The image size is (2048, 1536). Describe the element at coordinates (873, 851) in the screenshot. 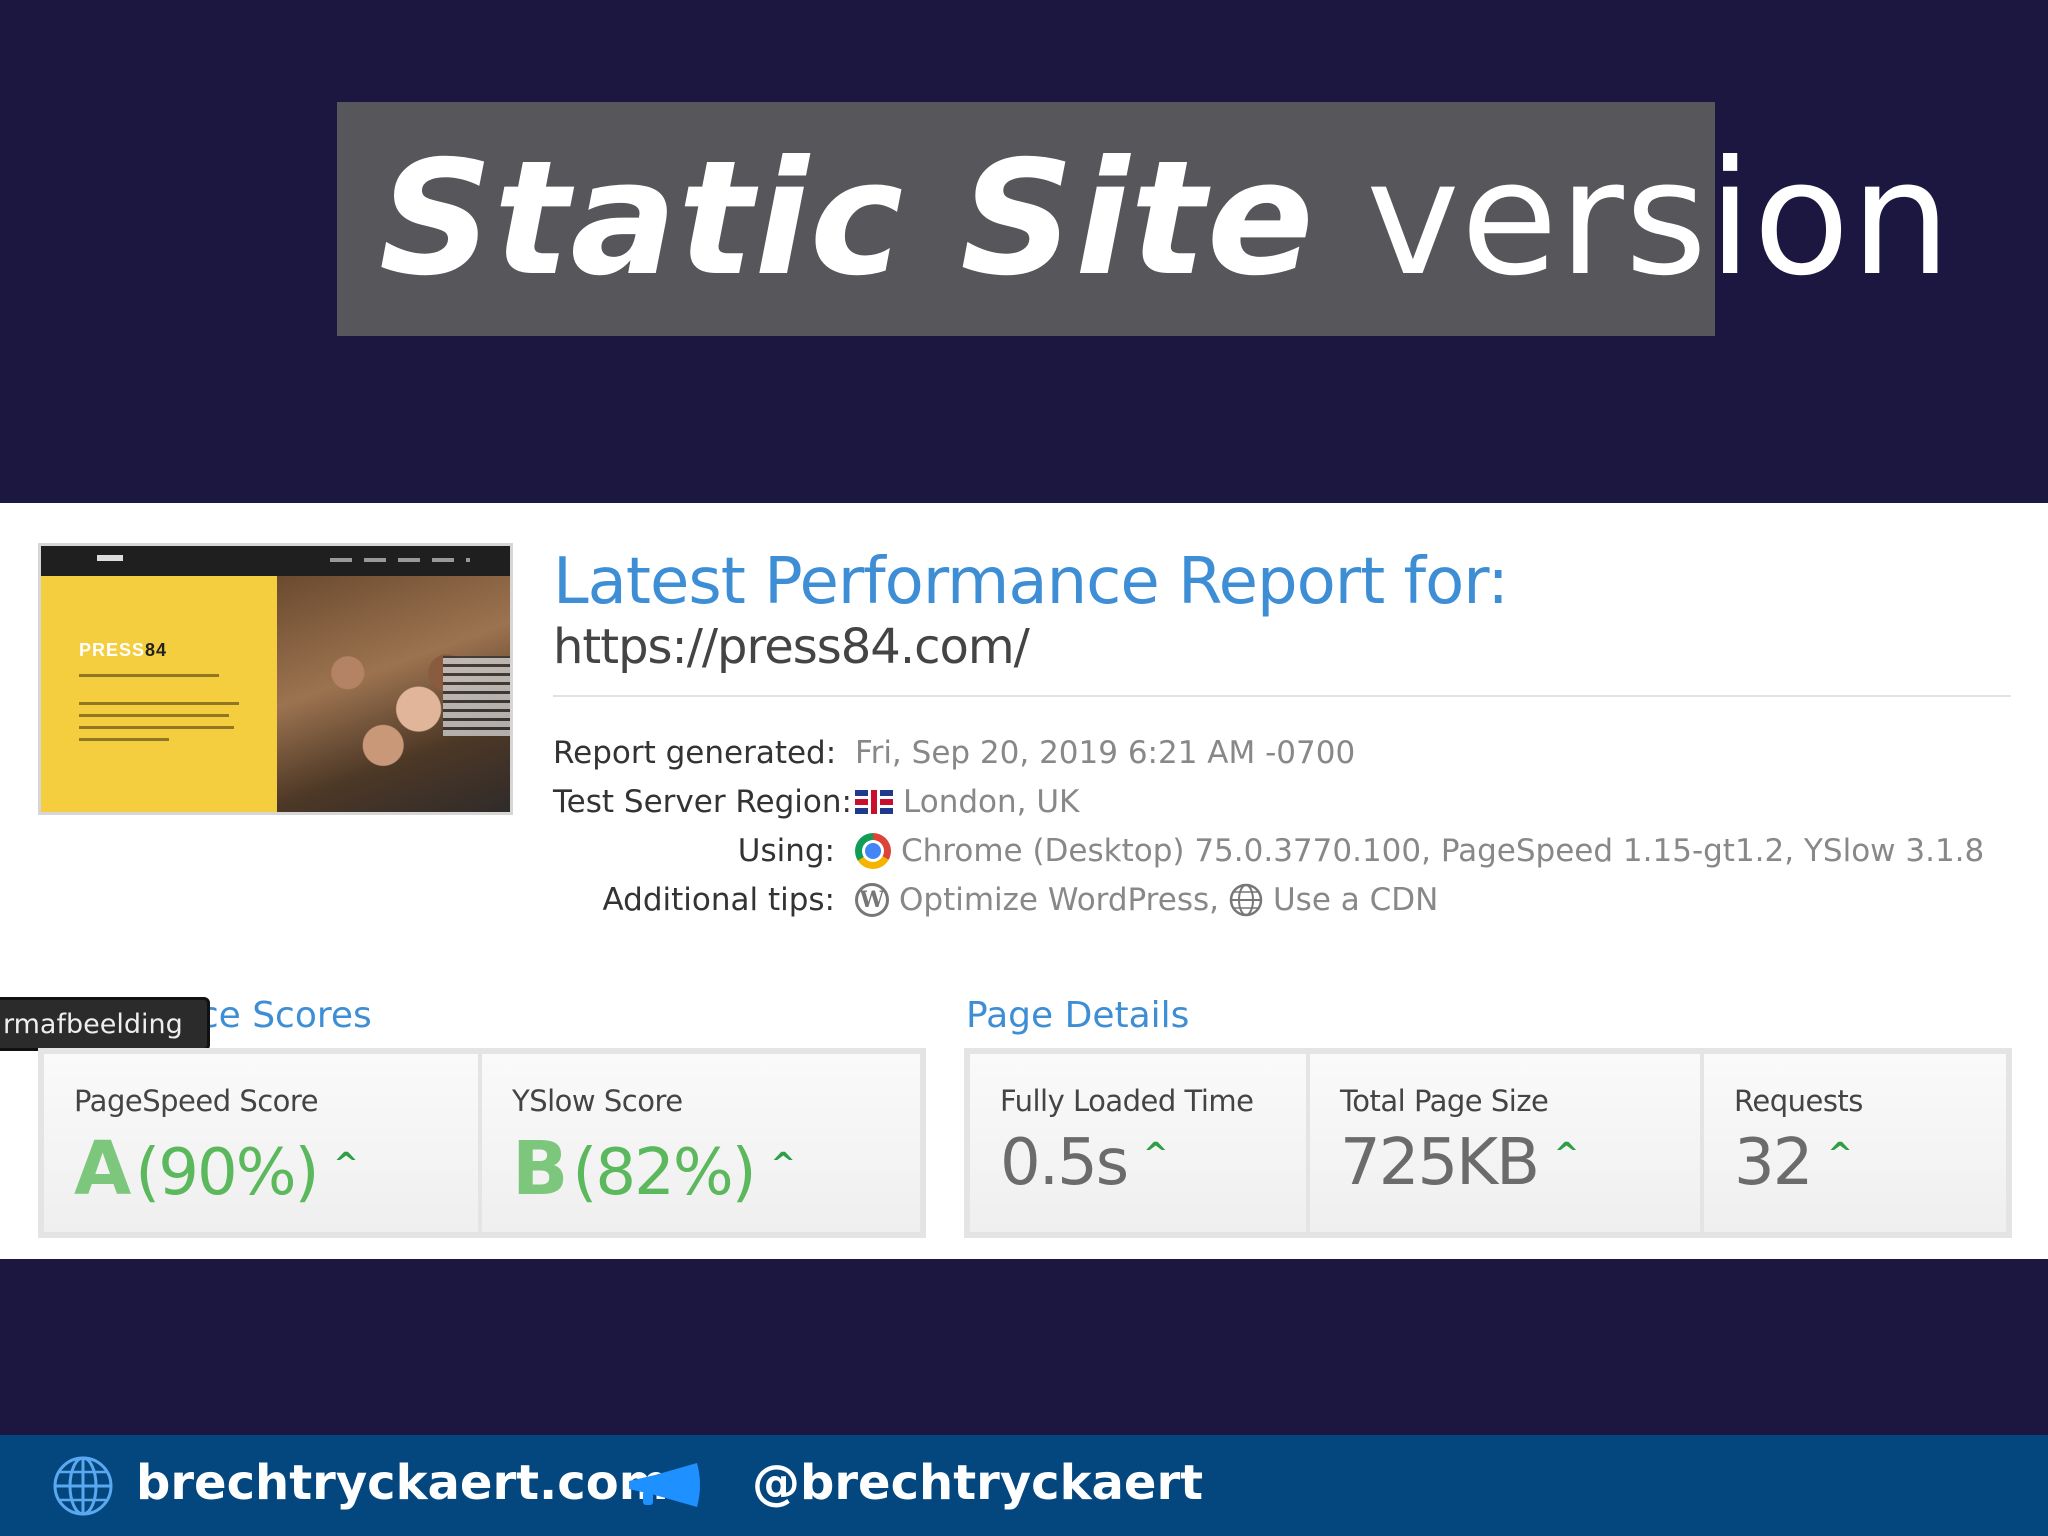

I see `chrome-icon` at that location.